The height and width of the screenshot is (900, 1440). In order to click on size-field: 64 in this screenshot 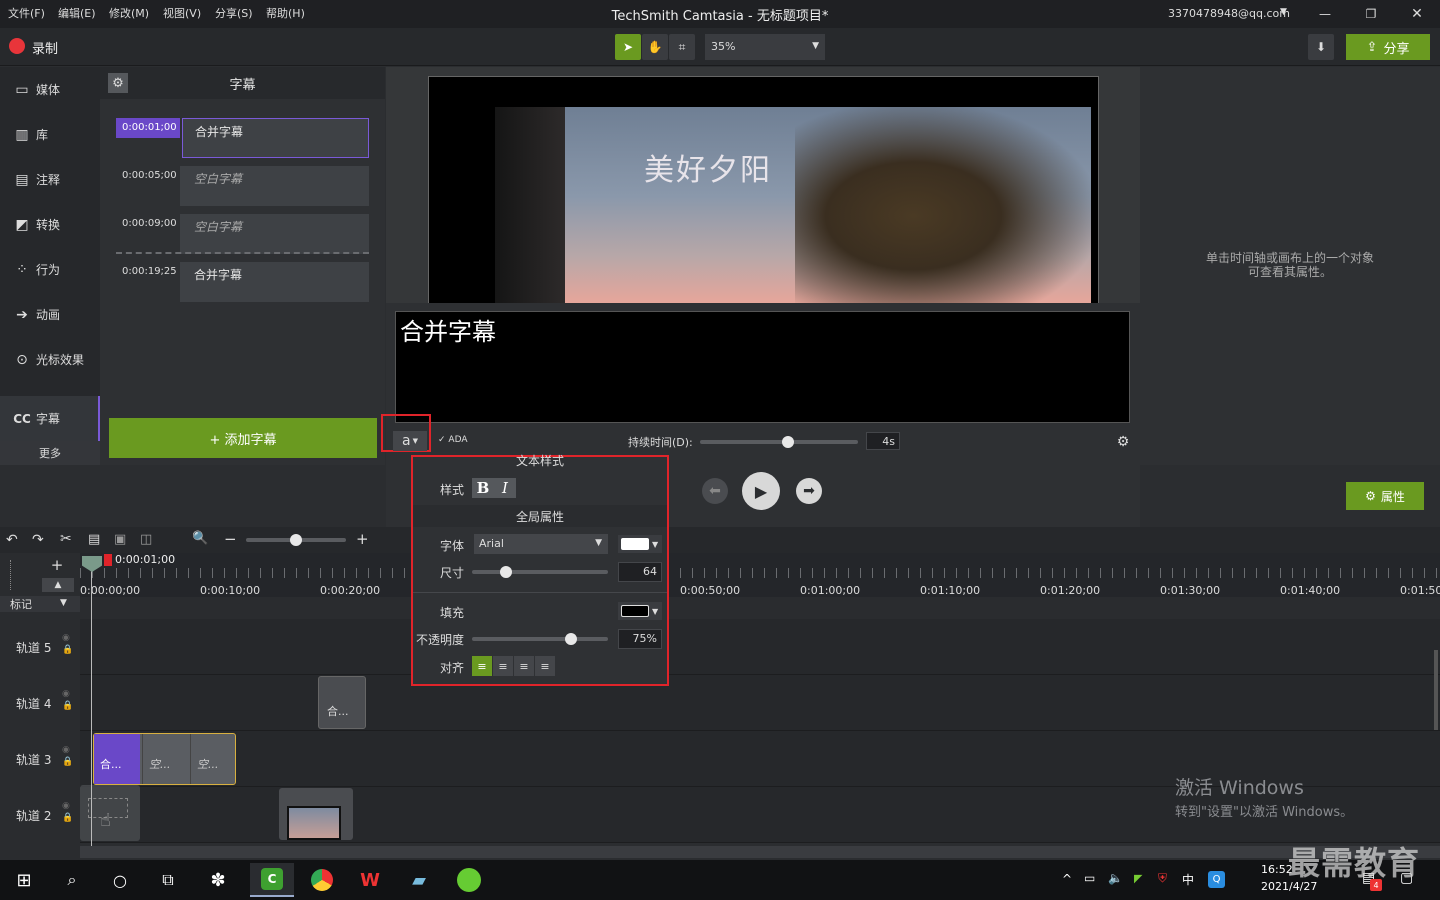, I will do `click(640, 572)`.